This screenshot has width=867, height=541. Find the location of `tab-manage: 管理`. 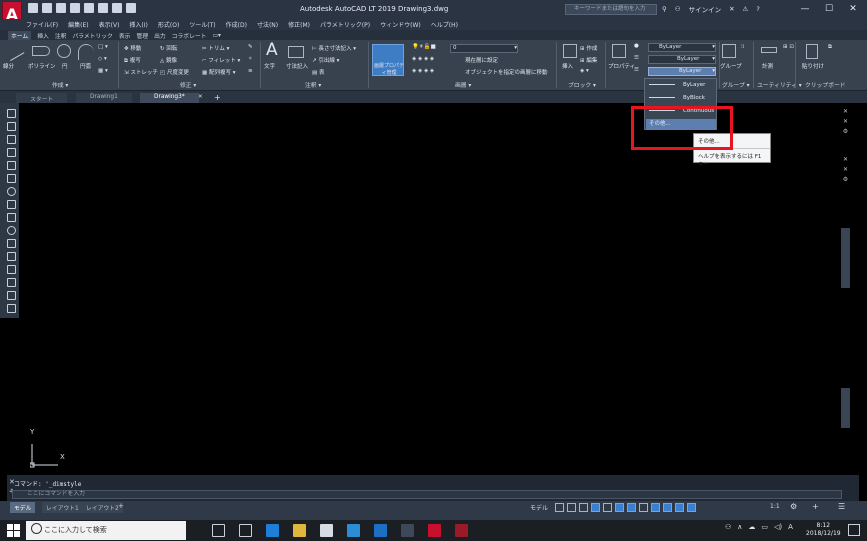

tab-manage: 管理 is located at coordinates (142, 35).